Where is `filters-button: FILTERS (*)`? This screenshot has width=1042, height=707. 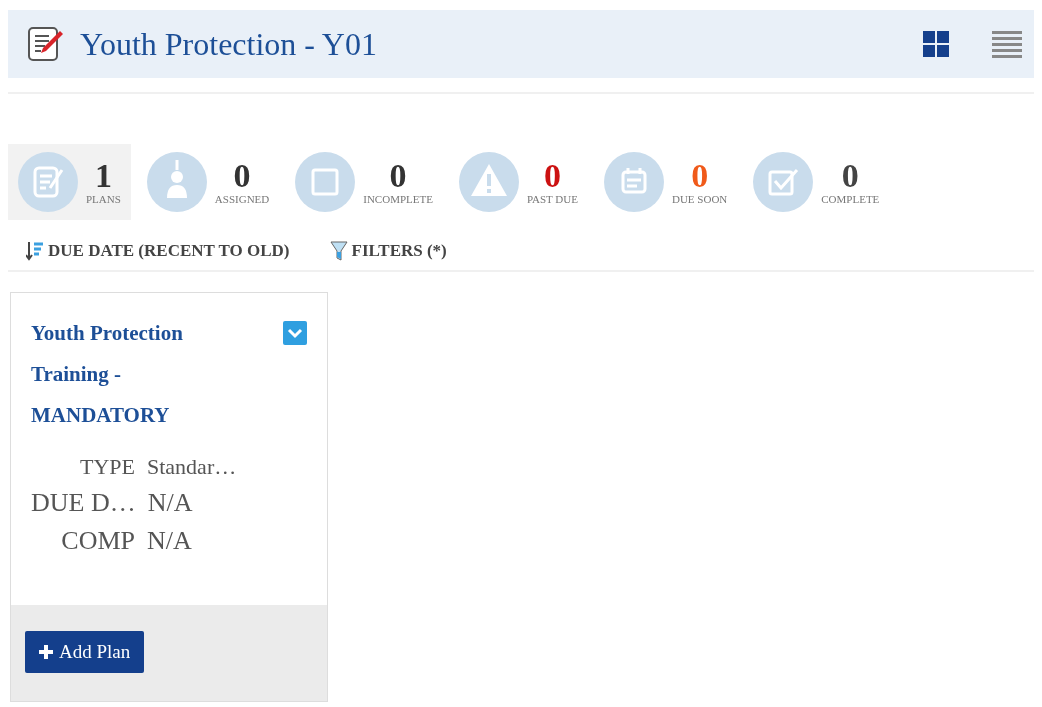
filters-button: FILTERS (*) is located at coordinates (388, 251).